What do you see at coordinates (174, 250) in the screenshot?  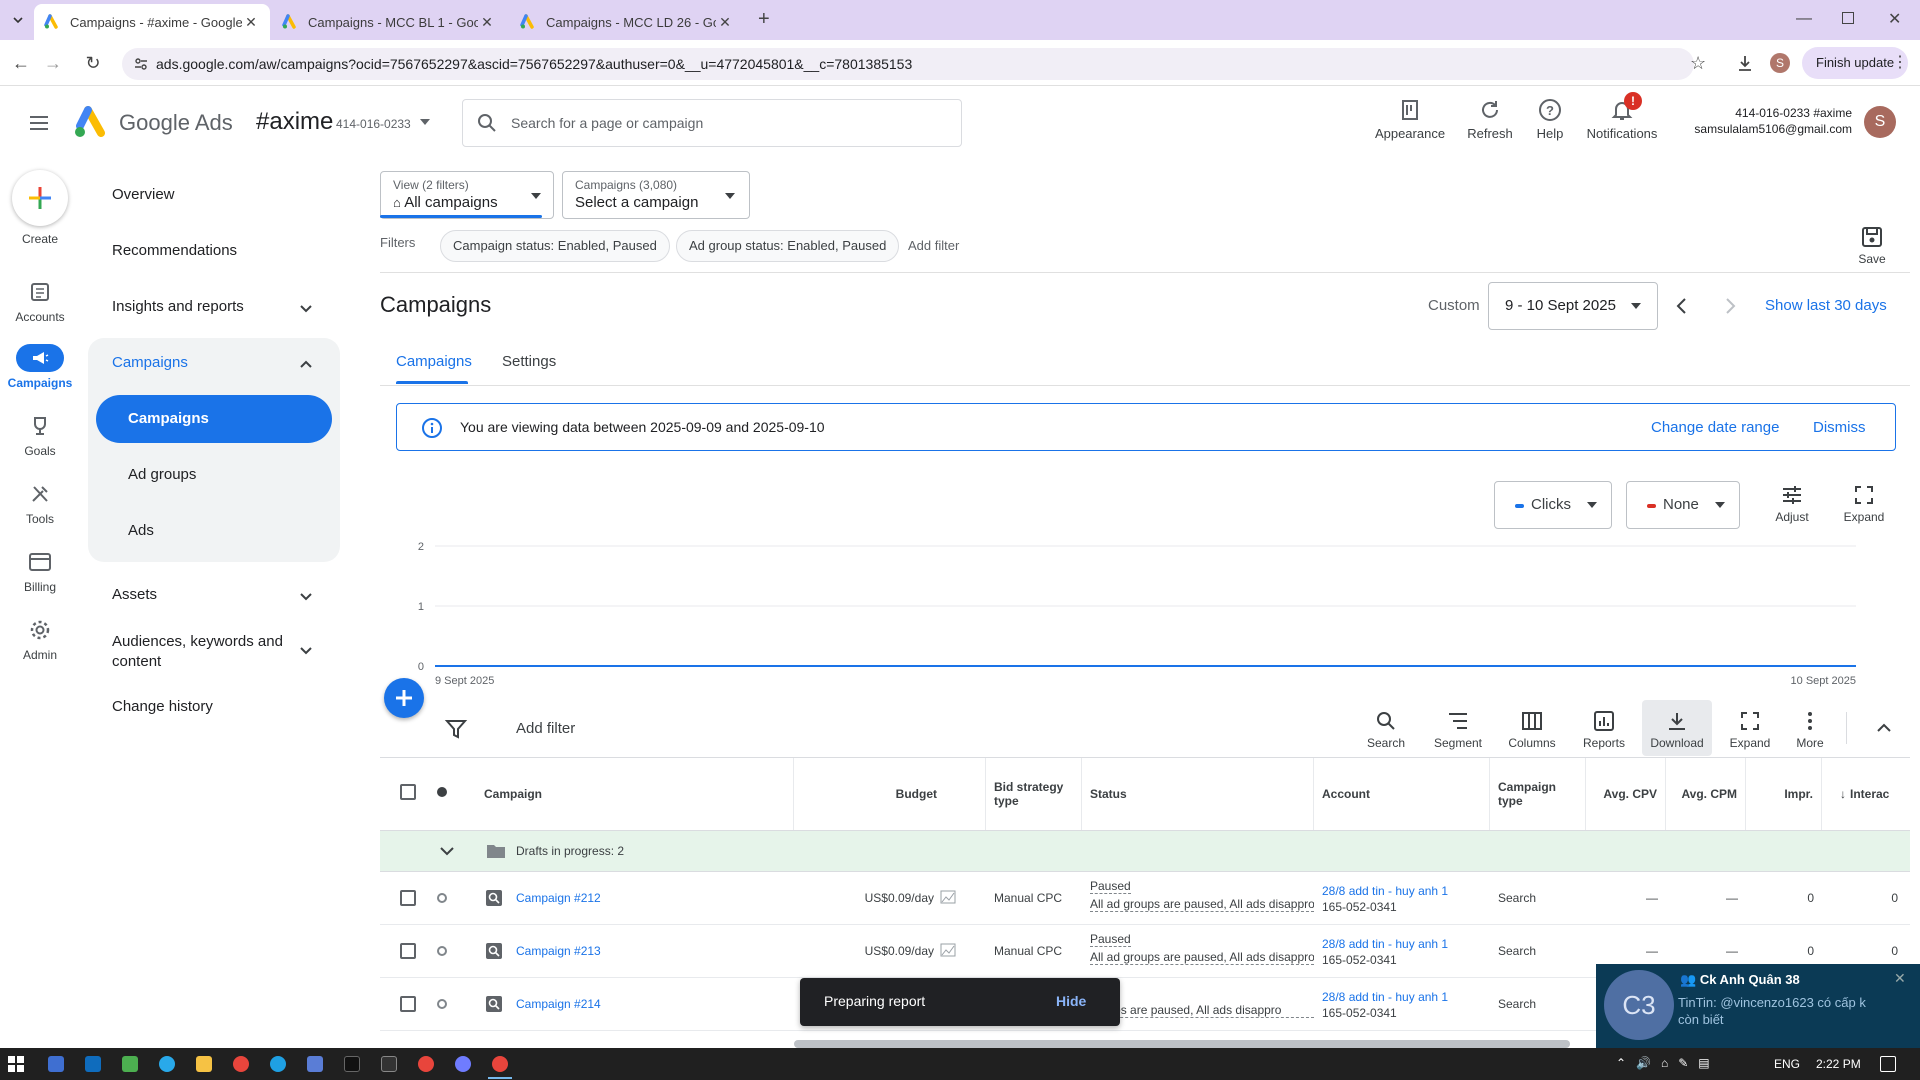 I see `nav-recommendations: Recommendations` at bounding box center [174, 250].